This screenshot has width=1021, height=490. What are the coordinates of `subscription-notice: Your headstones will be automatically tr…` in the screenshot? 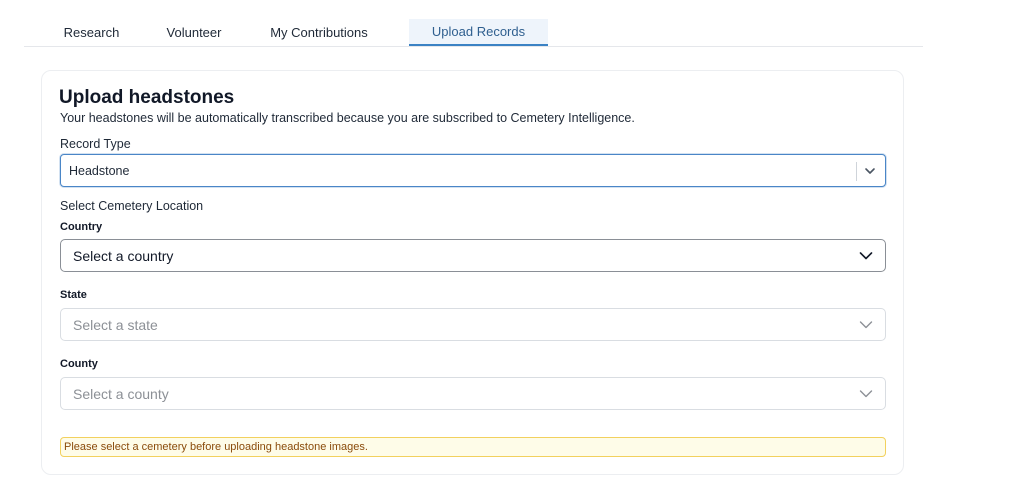 It's located at (347, 118).